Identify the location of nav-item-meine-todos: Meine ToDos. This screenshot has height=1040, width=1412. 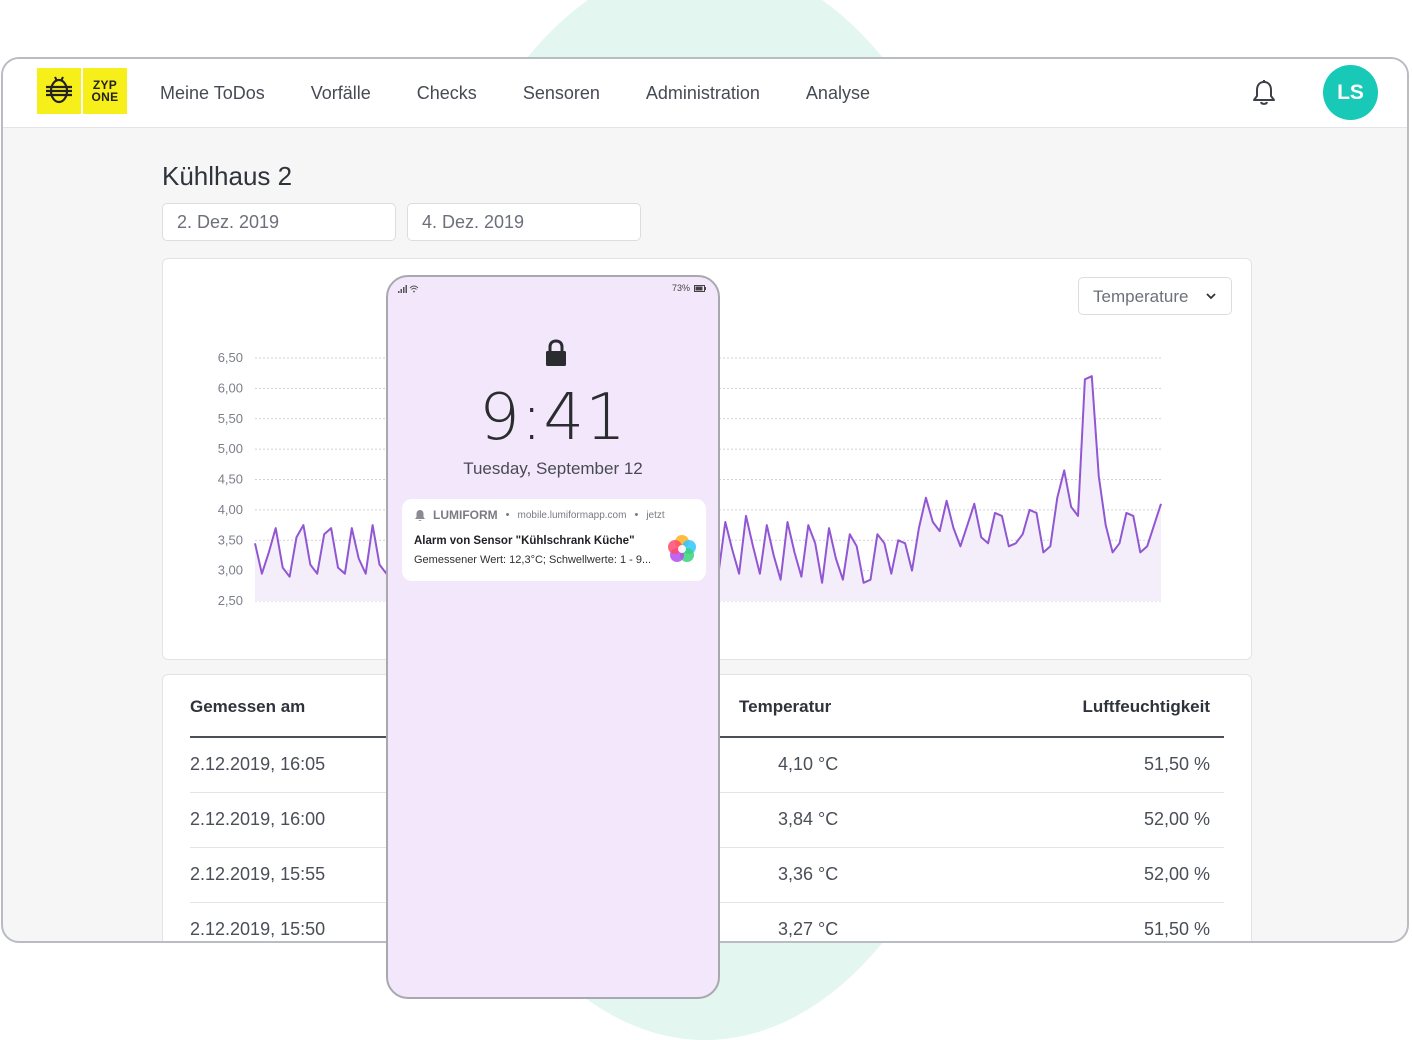
(212, 93).